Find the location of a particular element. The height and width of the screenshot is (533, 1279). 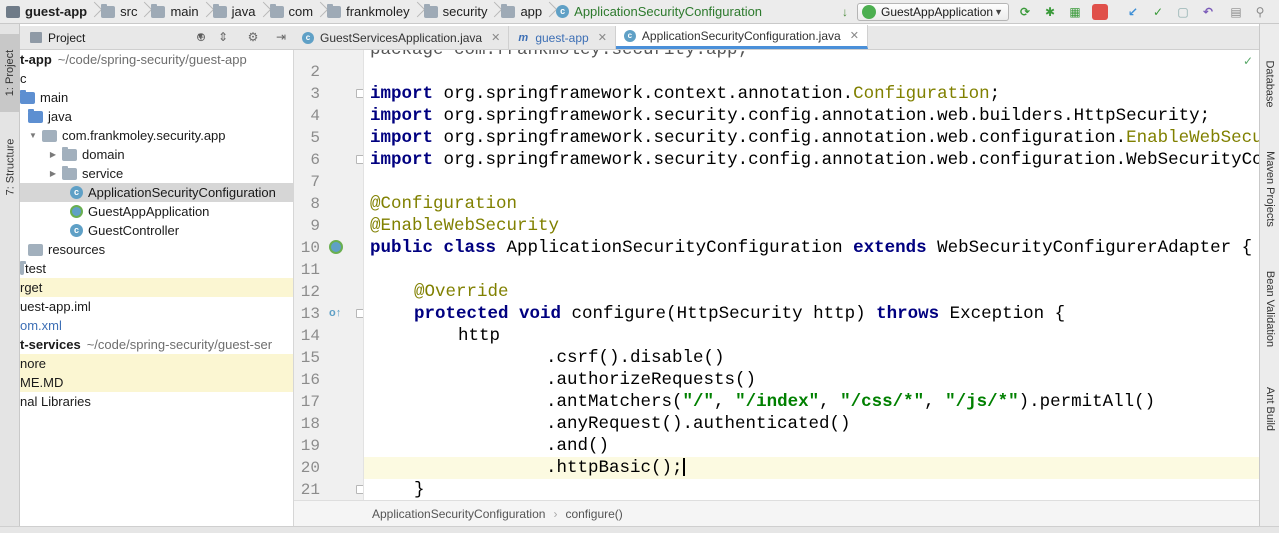

tree-row: uest-app.iml is located at coordinates (156, 306).